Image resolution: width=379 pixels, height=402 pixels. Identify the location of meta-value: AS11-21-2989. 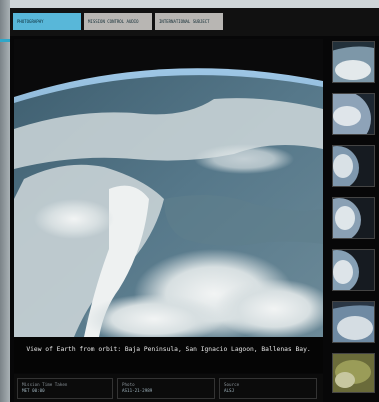
(137, 390).